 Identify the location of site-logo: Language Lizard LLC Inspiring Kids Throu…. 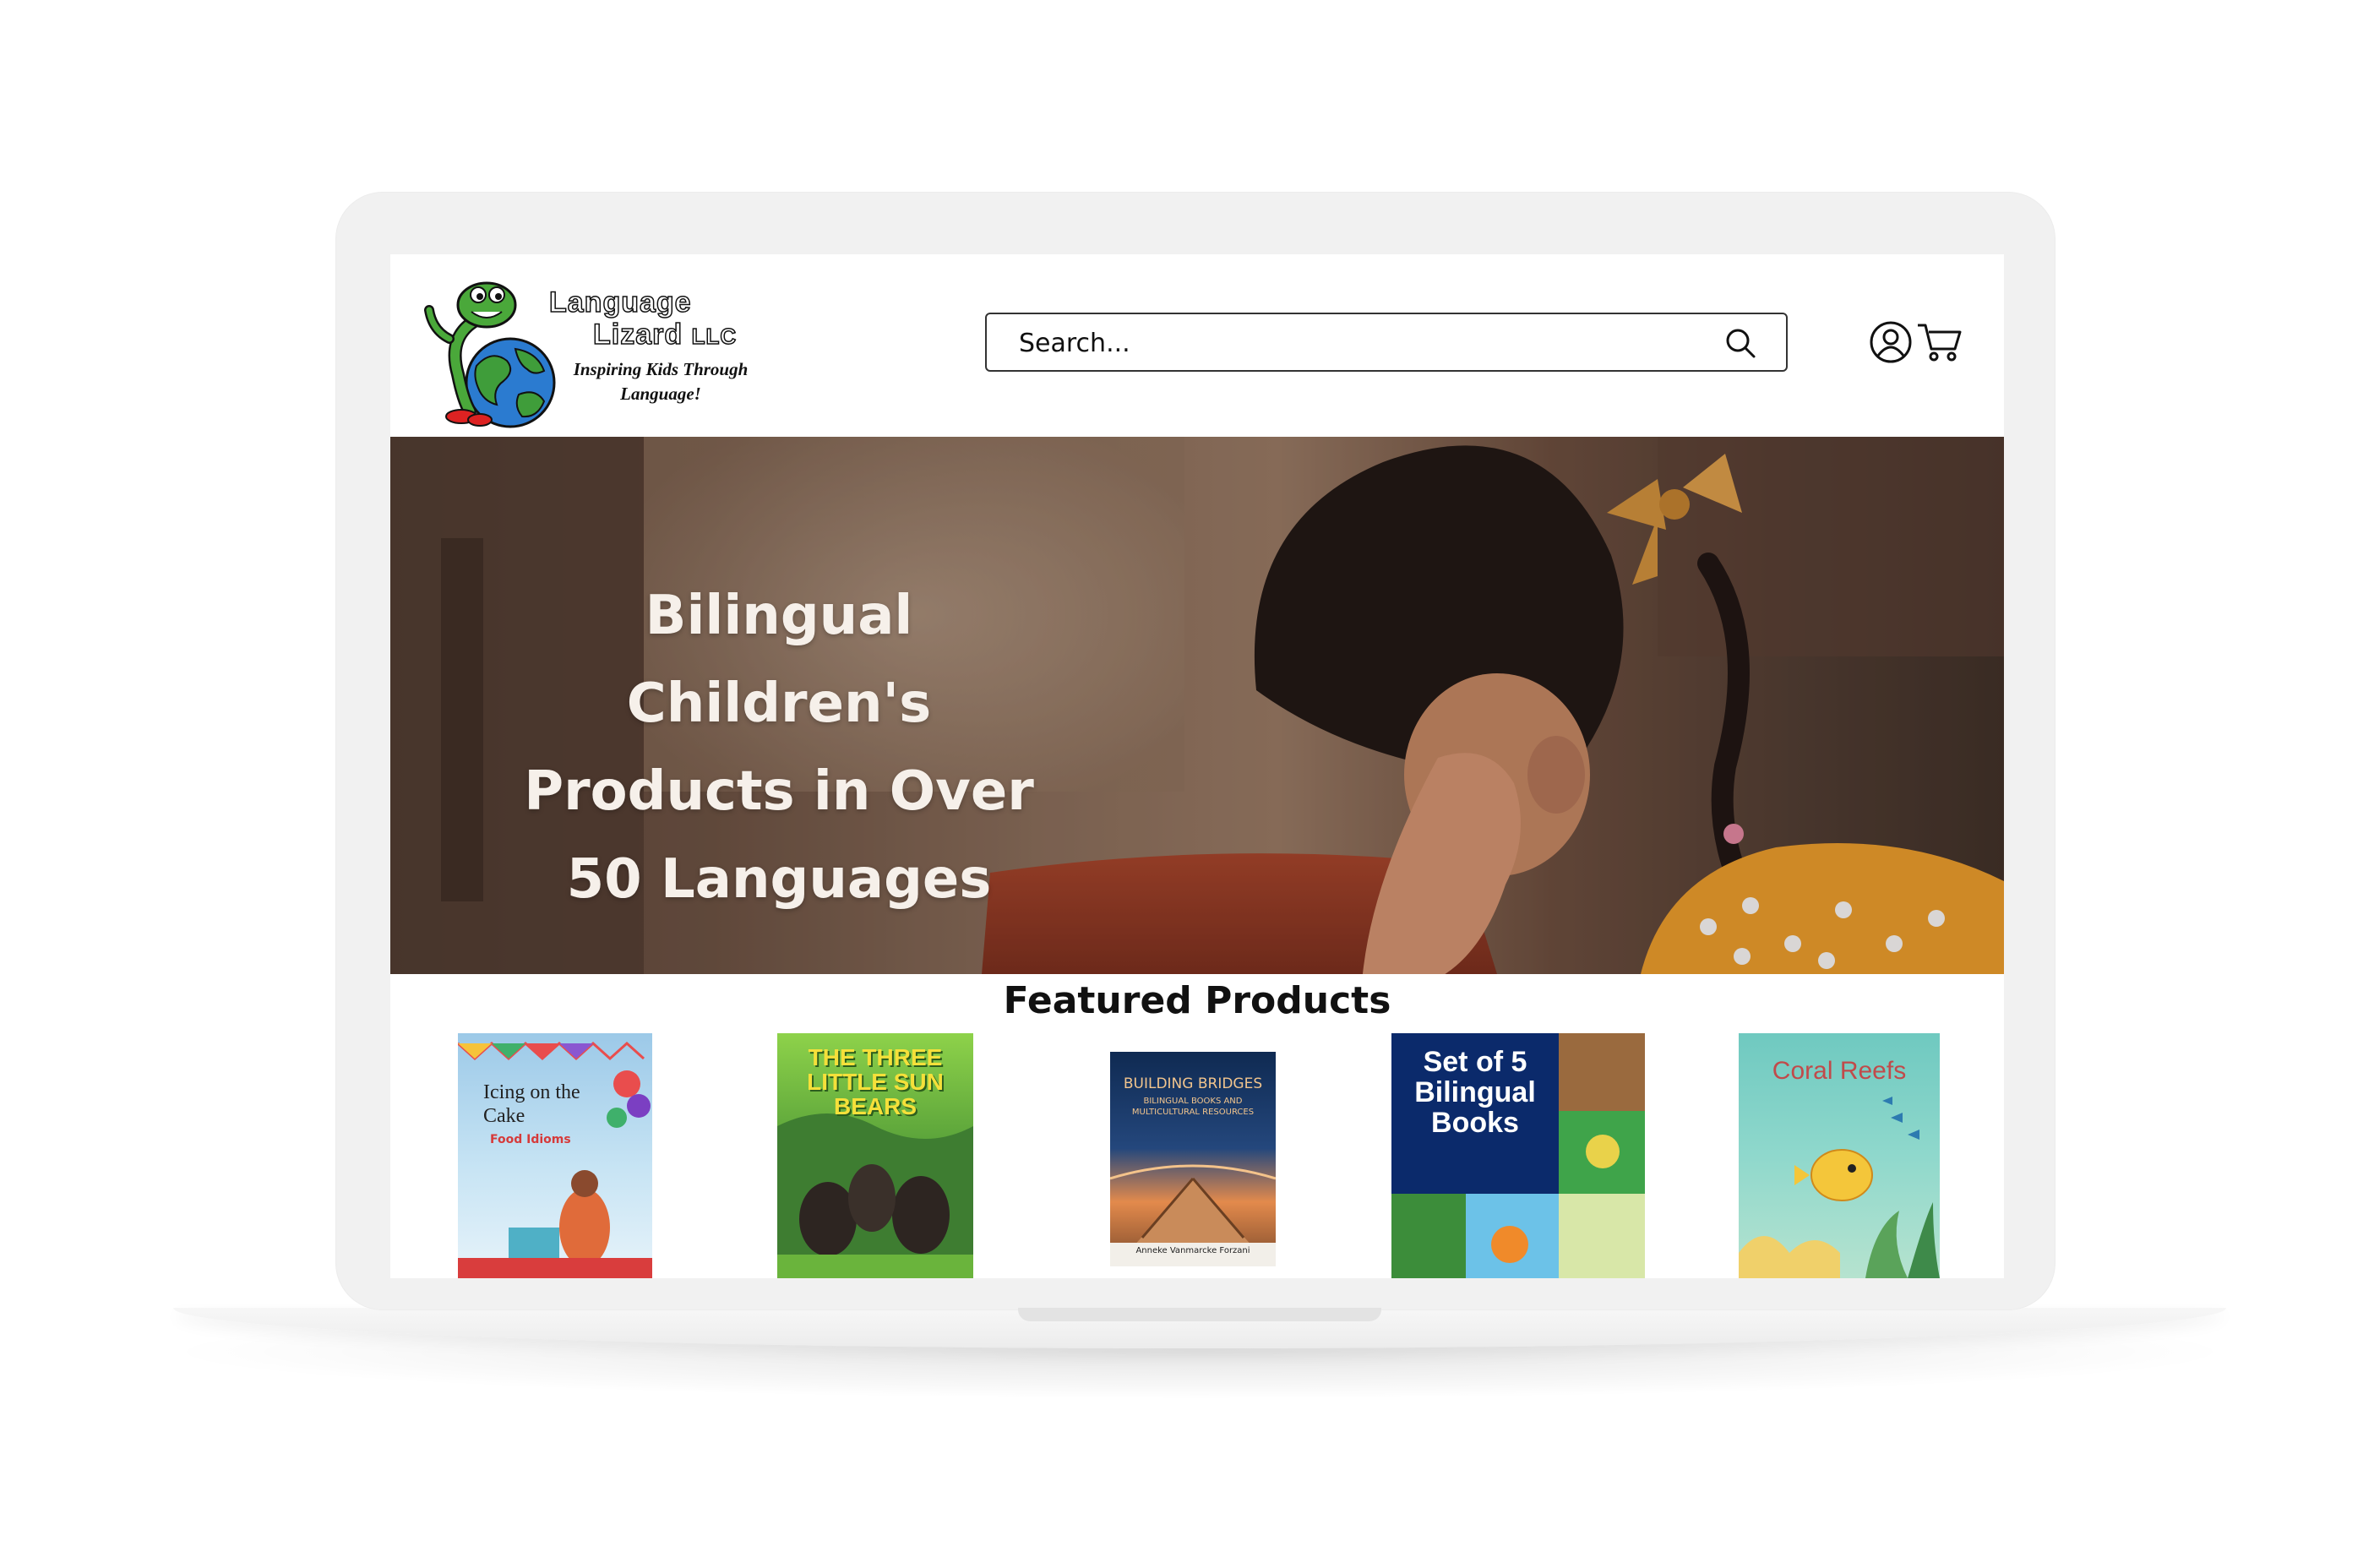
(586, 350).